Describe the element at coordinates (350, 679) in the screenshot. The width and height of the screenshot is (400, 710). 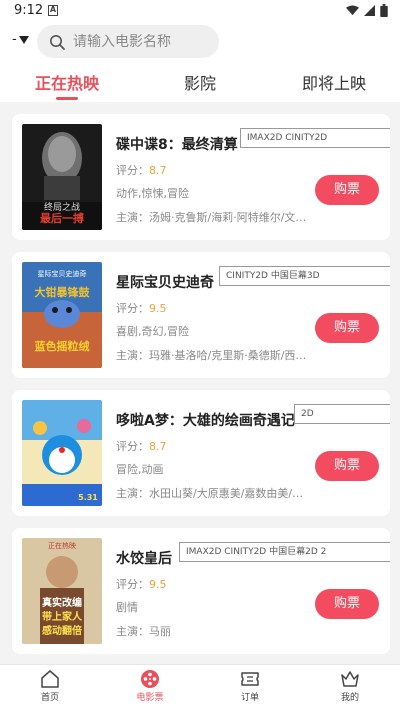
I see `crown-icon` at that location.